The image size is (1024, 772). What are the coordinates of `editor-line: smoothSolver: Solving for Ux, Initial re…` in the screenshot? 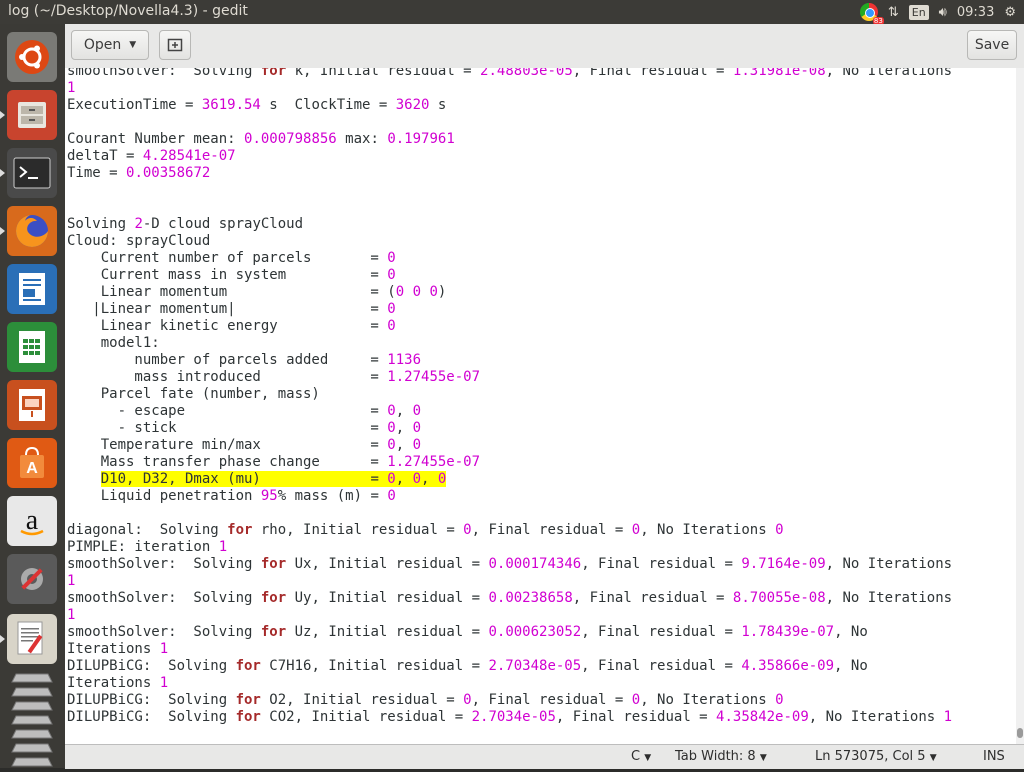 It's located at (509, 564).